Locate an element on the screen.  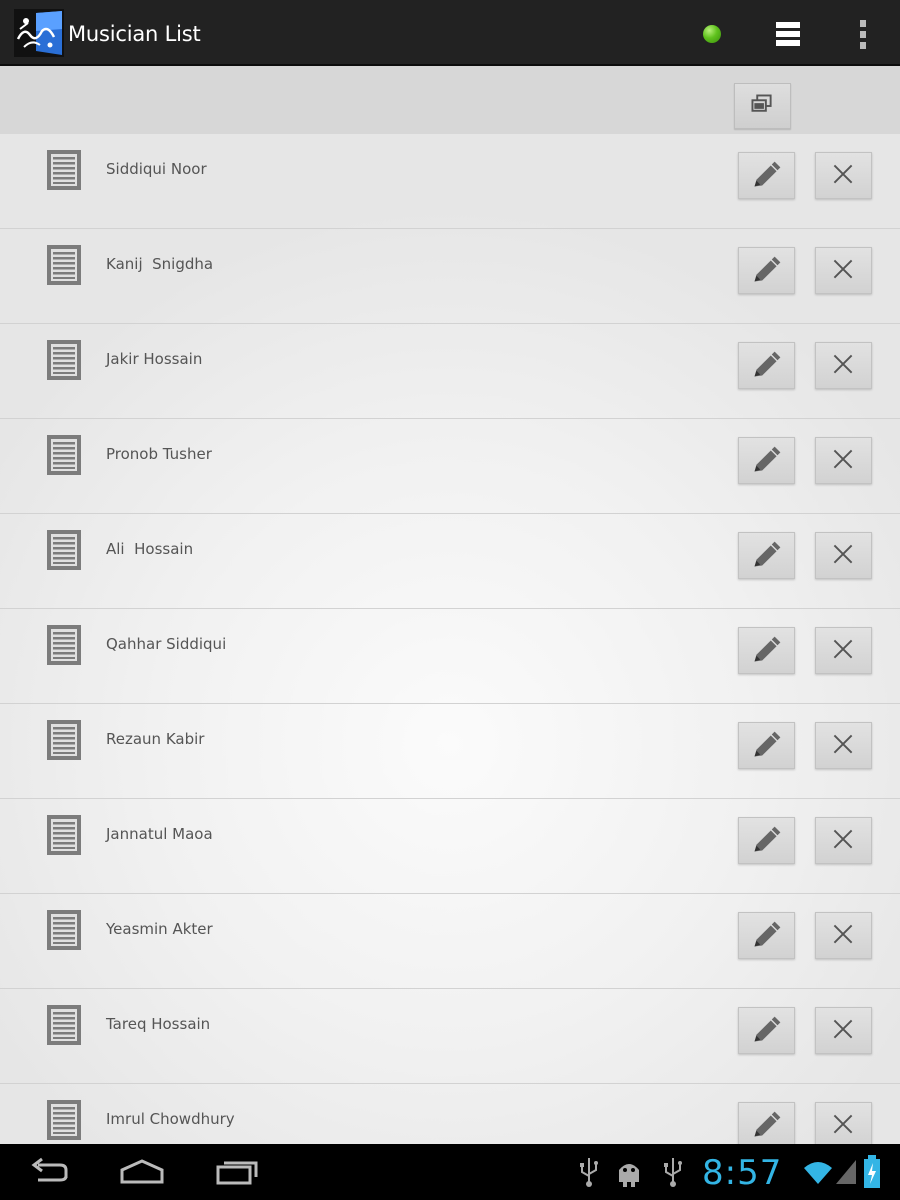
musician-name: Ali Hossain is located at coordinates (150, 549).